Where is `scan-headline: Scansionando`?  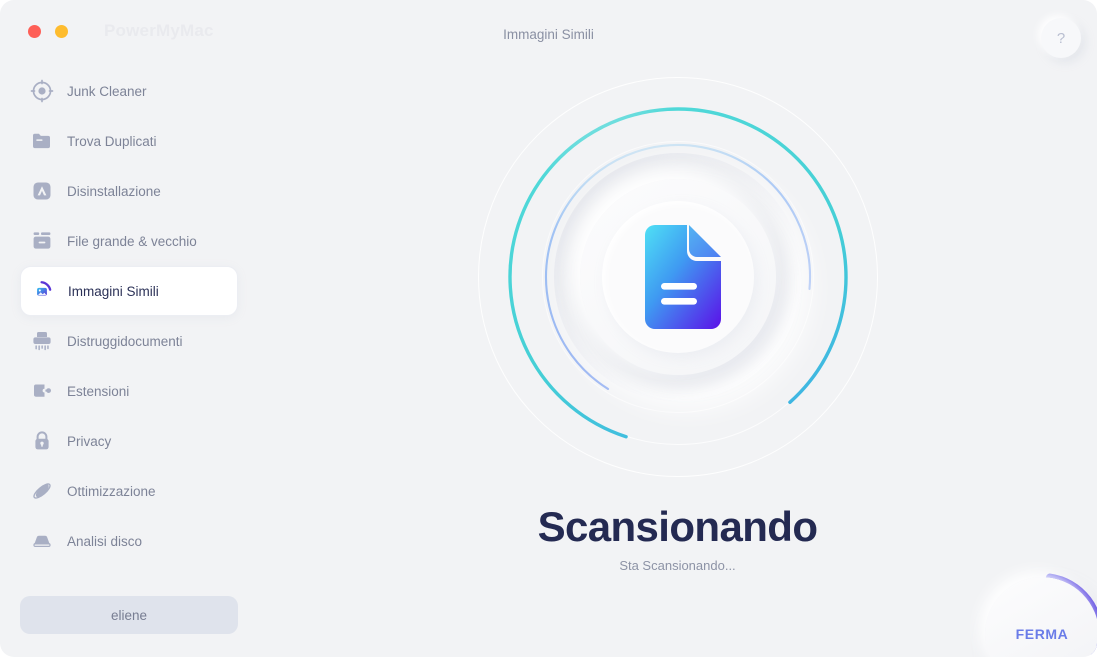 scan-headline: Scansionando is located at coordinates (677, 526).